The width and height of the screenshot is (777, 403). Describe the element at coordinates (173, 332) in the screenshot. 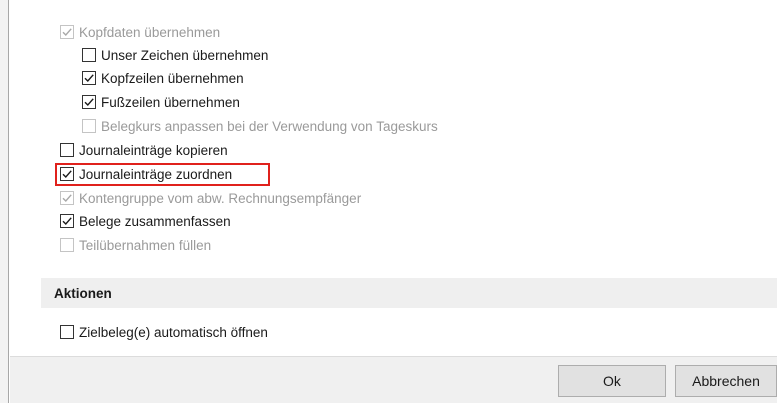

I see `zielbeleg-oeffnen-label: Zielbeleg(e) automatisch öffnen` at that location.